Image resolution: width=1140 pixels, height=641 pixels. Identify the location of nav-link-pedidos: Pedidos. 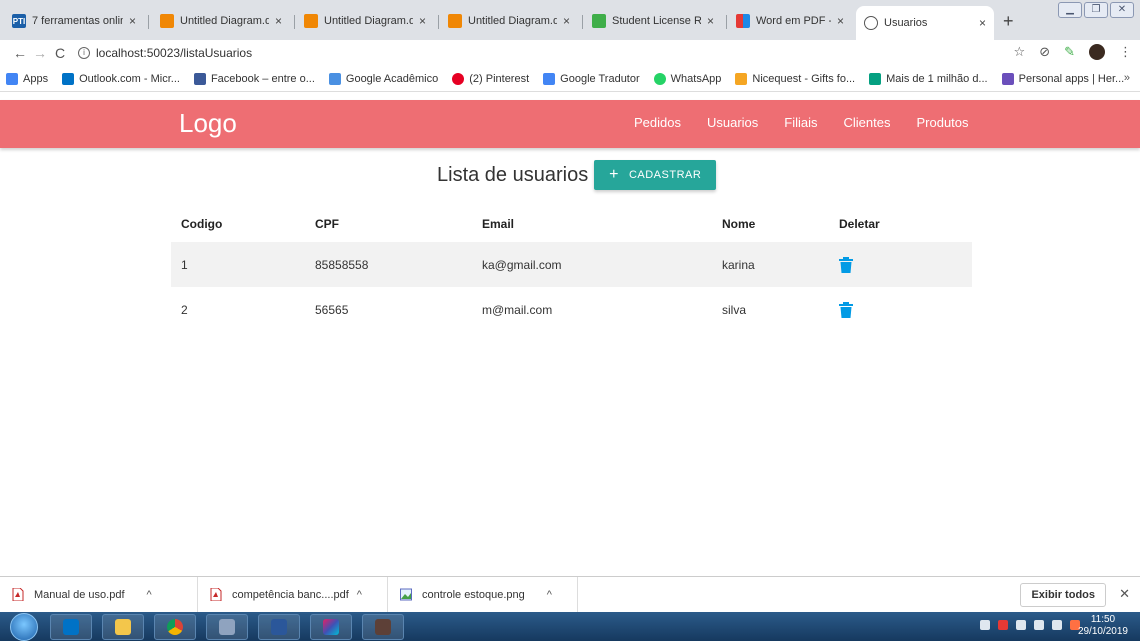
(657, 122).